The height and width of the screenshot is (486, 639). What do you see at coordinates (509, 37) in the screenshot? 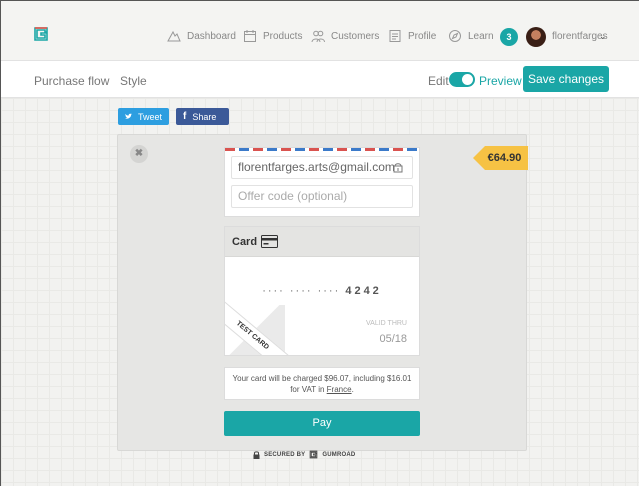
I see `notification-badge: 3` at bounding box center [509, 37].